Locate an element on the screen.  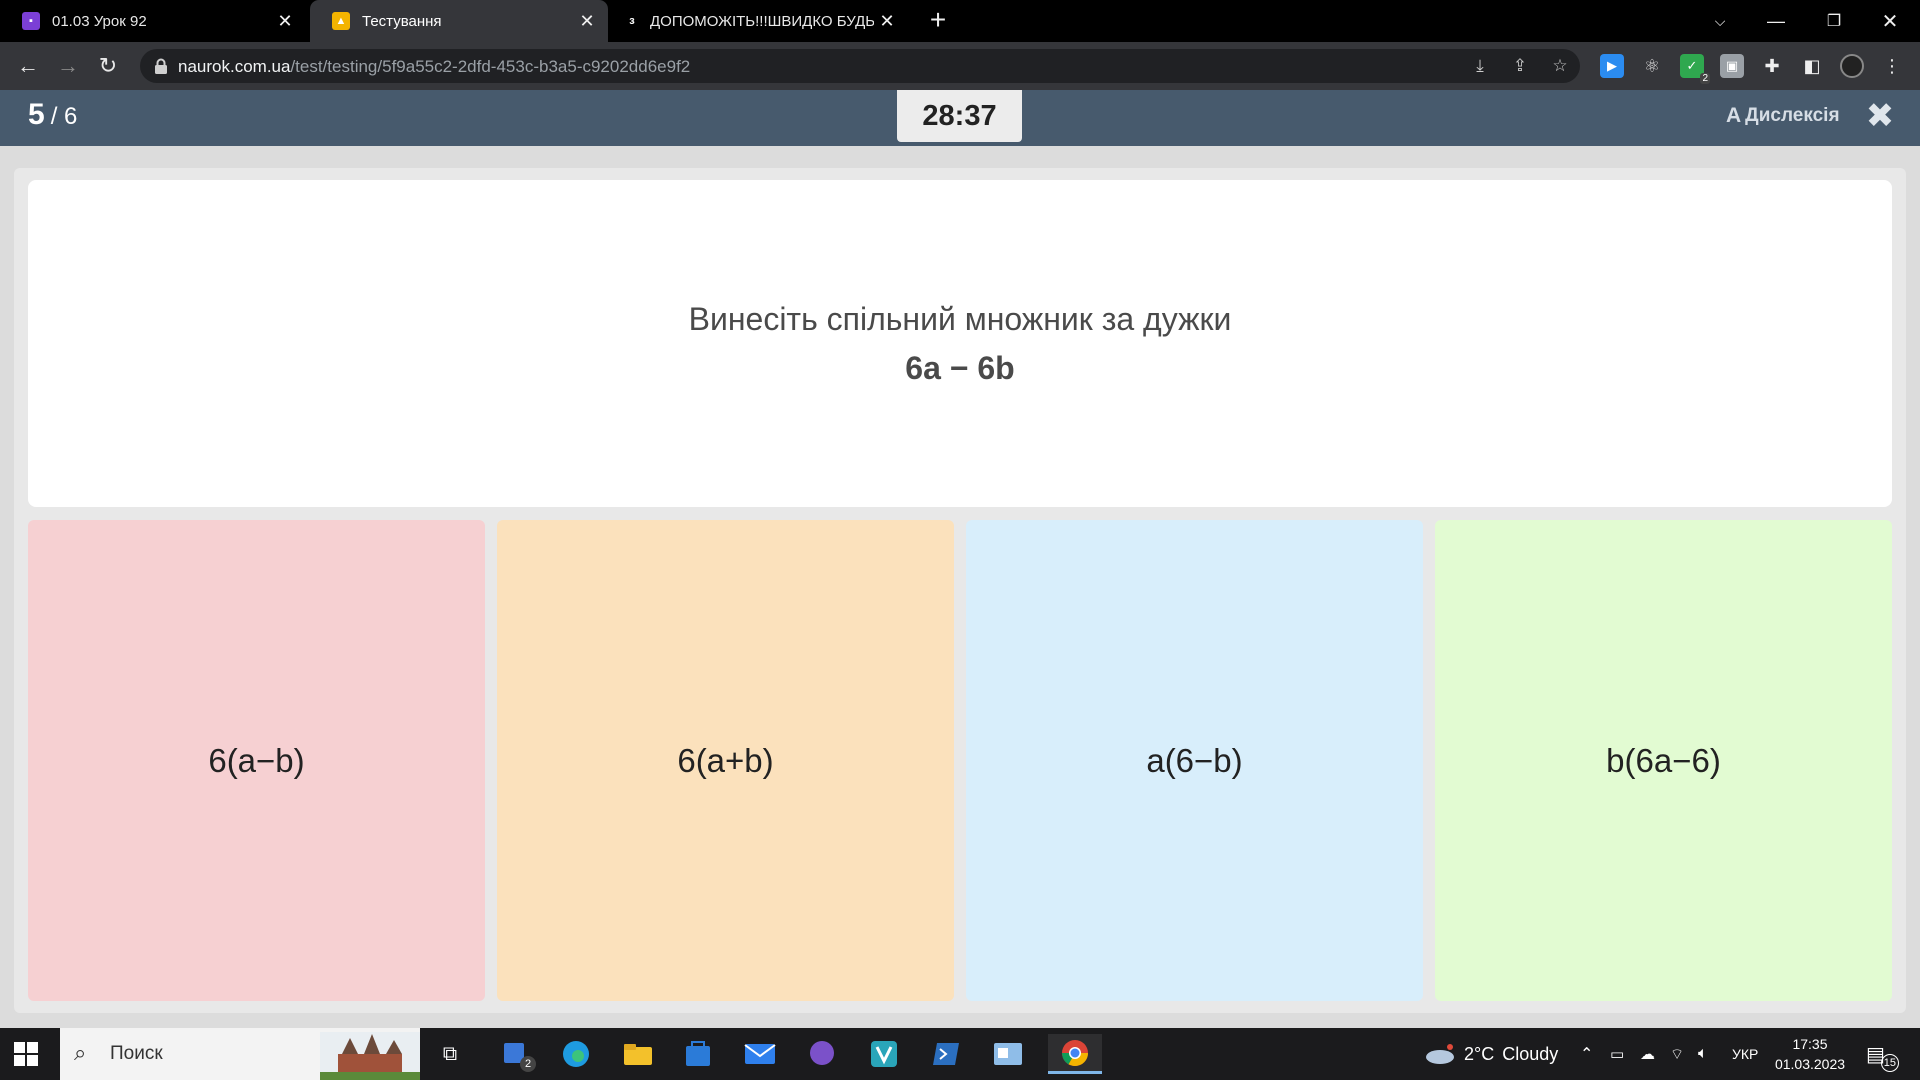
browser-menu-icon: ⋮ is located at coordinates (1892, 66).